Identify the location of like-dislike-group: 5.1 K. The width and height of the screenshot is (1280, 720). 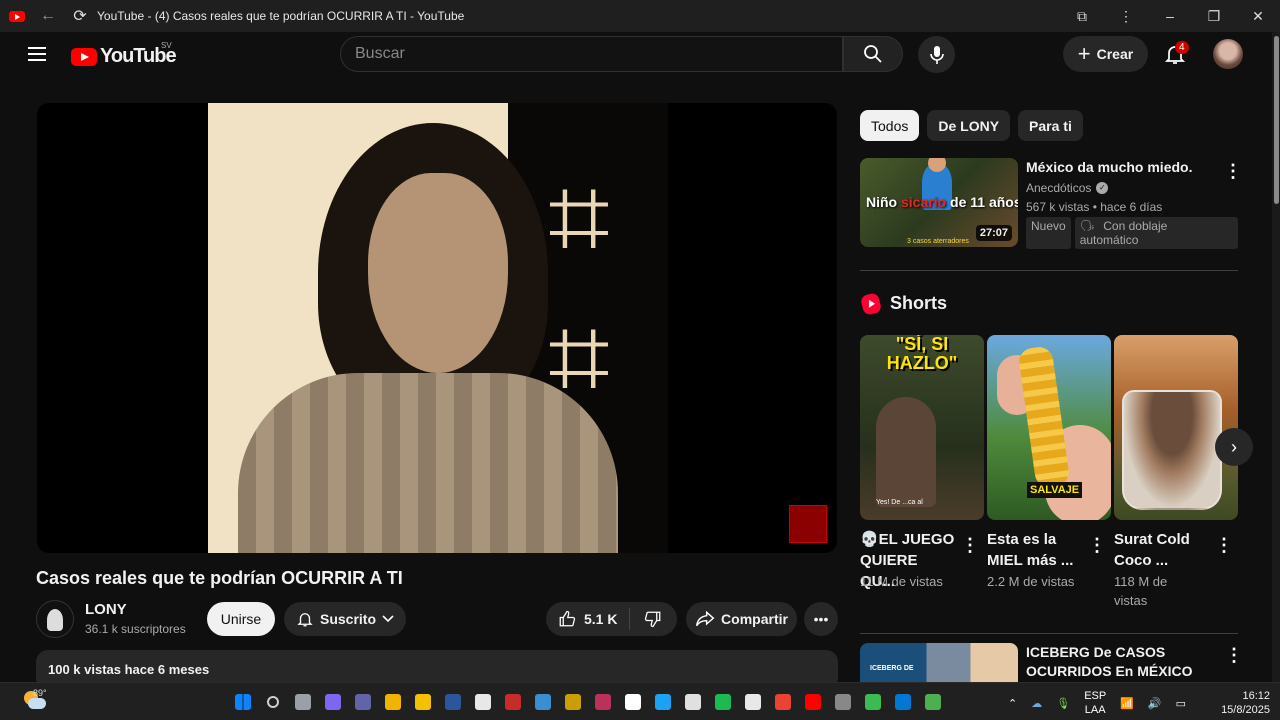
(611, 619).